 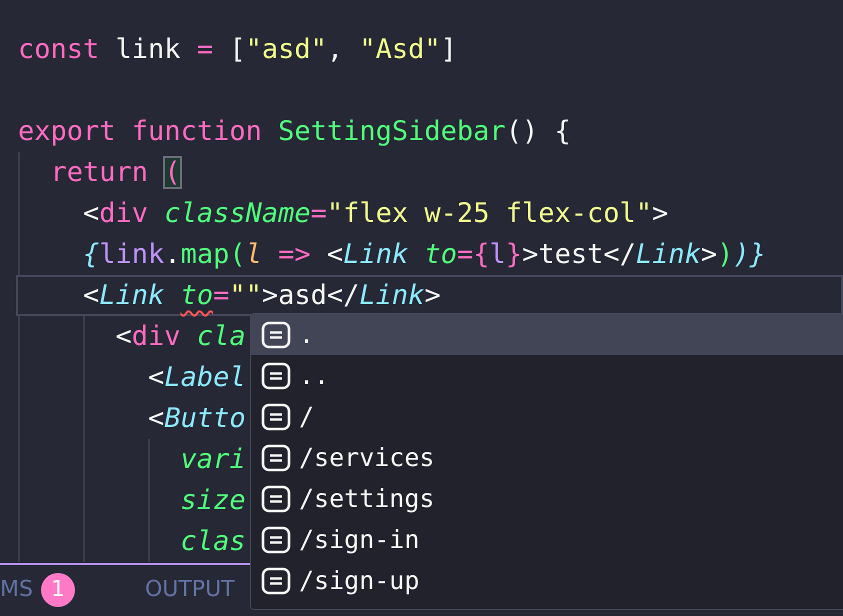 What do you see at coordinates (115, 172) in the screenshot?
I see `code-line: return (` at bounding box center [115, 172].